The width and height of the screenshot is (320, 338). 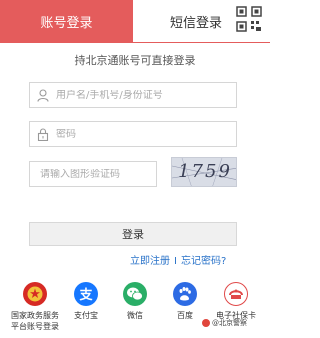 What do you see at coordinates (35, 326) in the screenshot?
I see `national-platform-label-2: 平台账号登录` at bounding box center [35, 326].